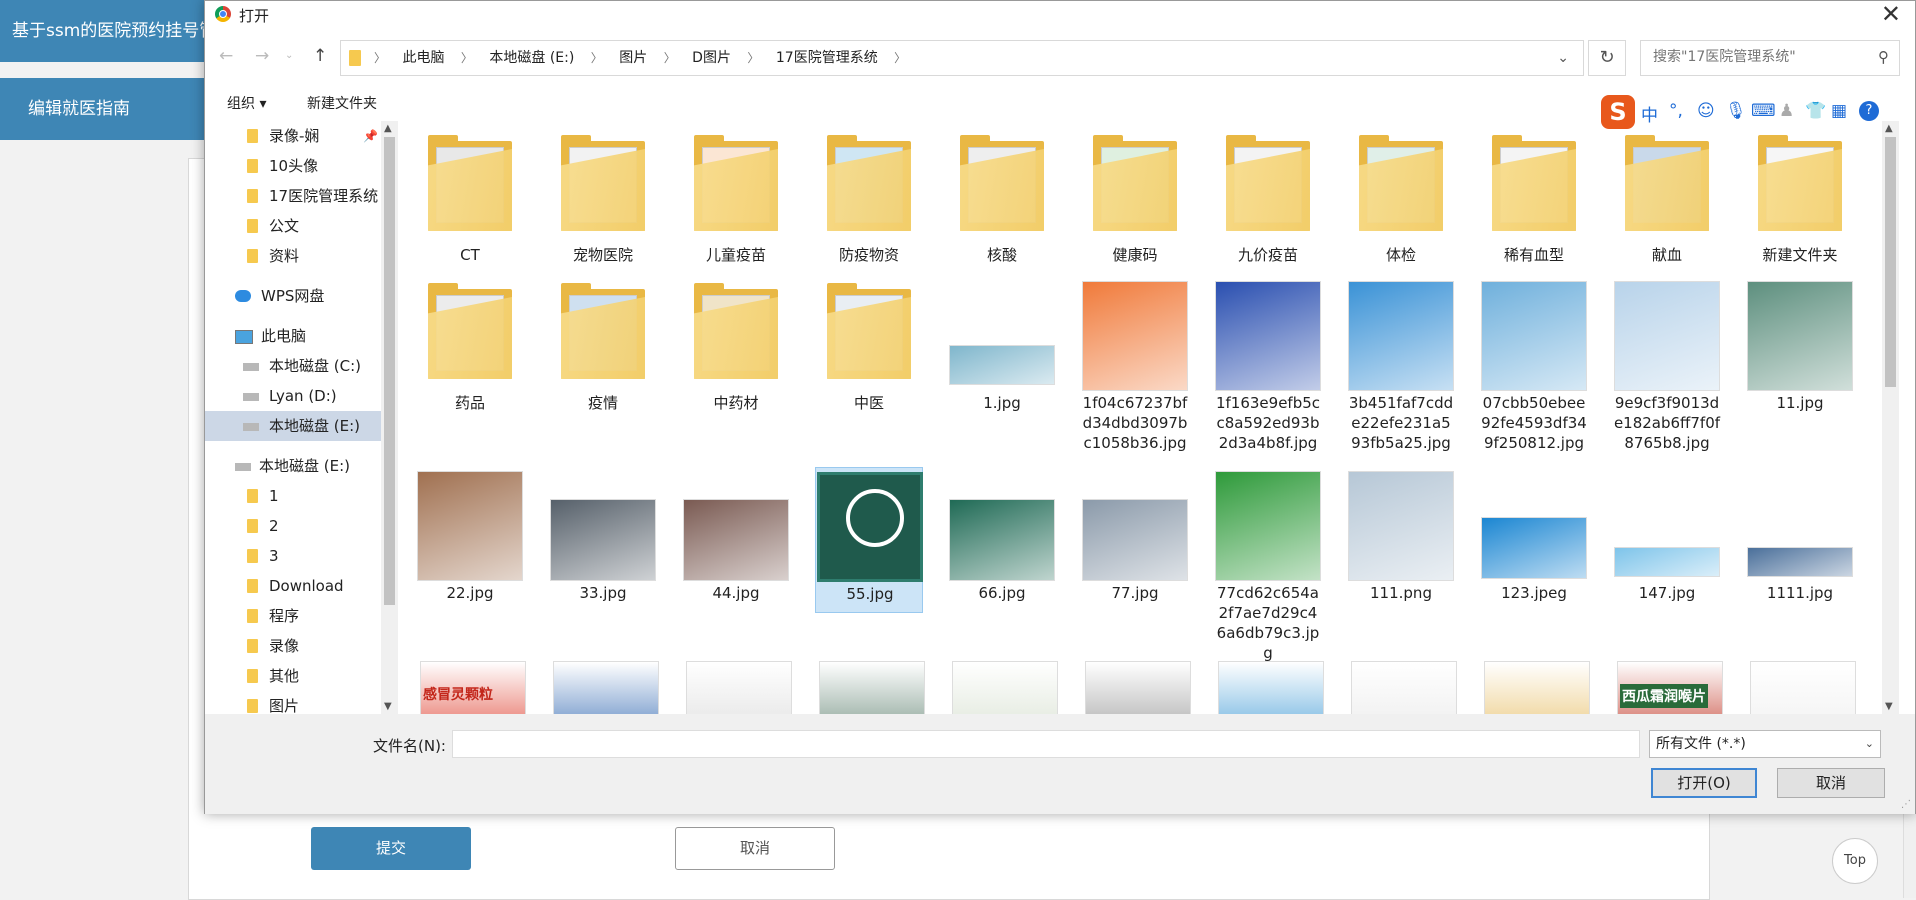 This screenshot has width=1916, height=900. Describe the element at coordinates (755, 848) in the screenshot. I see `page-cancel-button: 取消` at that location.